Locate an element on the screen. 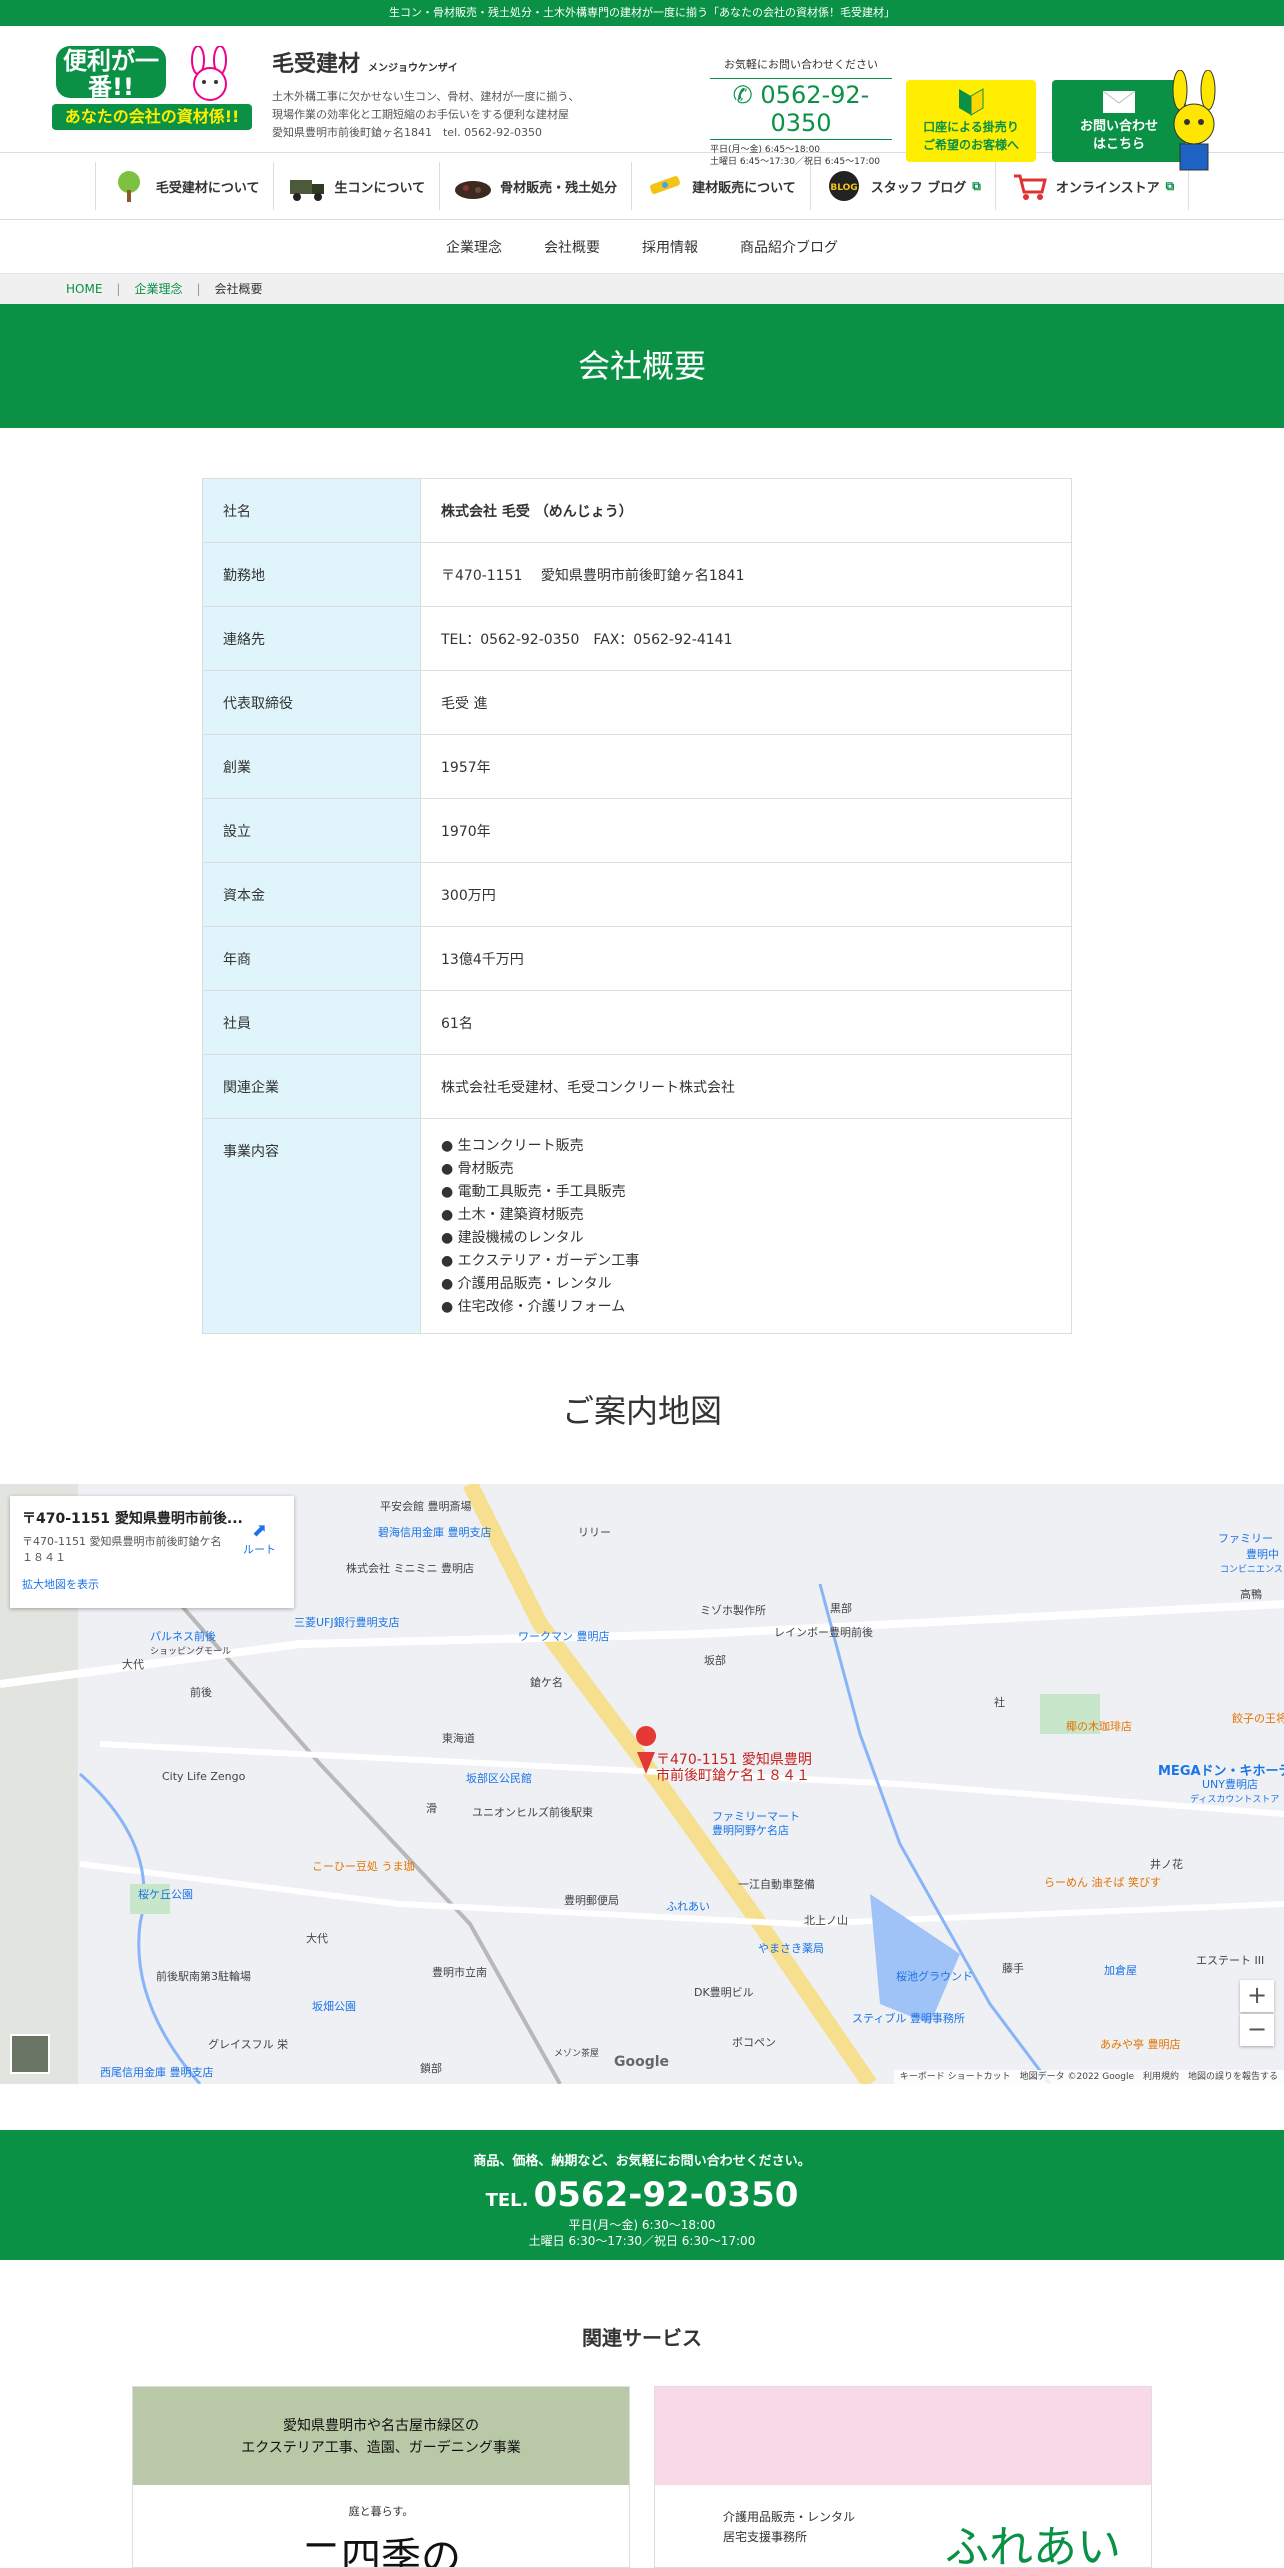  logo-line1: 便利が一番!! is located at coordinates (111, 73).